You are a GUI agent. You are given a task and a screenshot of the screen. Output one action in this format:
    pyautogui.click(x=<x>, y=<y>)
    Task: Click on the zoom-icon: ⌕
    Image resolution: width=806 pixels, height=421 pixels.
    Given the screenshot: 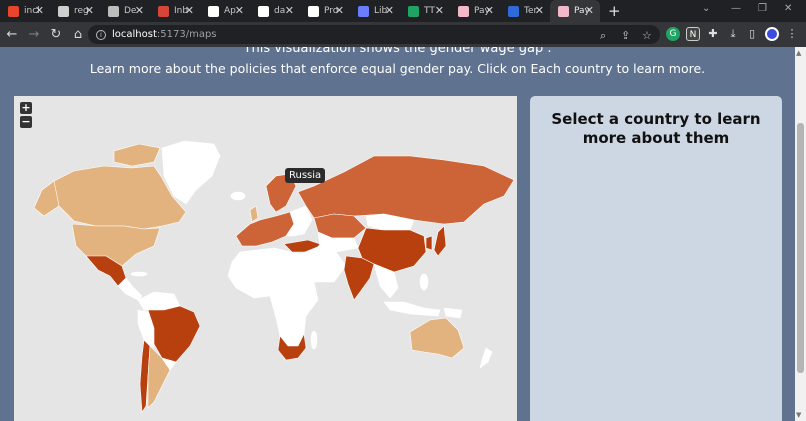 What is the action you would take?
    pyautogui.click(x=603, y=36)
    